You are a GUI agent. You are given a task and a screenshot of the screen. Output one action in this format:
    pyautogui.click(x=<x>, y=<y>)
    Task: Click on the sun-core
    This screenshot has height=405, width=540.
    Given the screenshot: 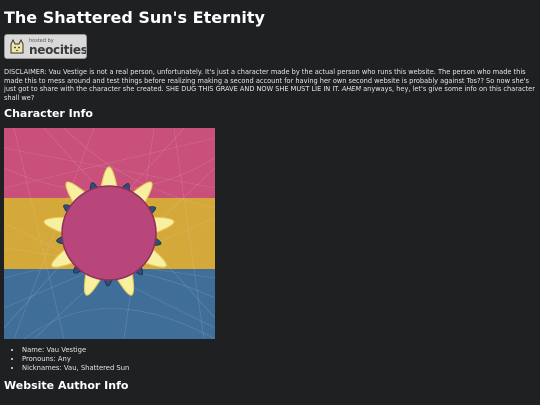 What is the action you would take?
    pyautogui.click(x=109, y=233)
    